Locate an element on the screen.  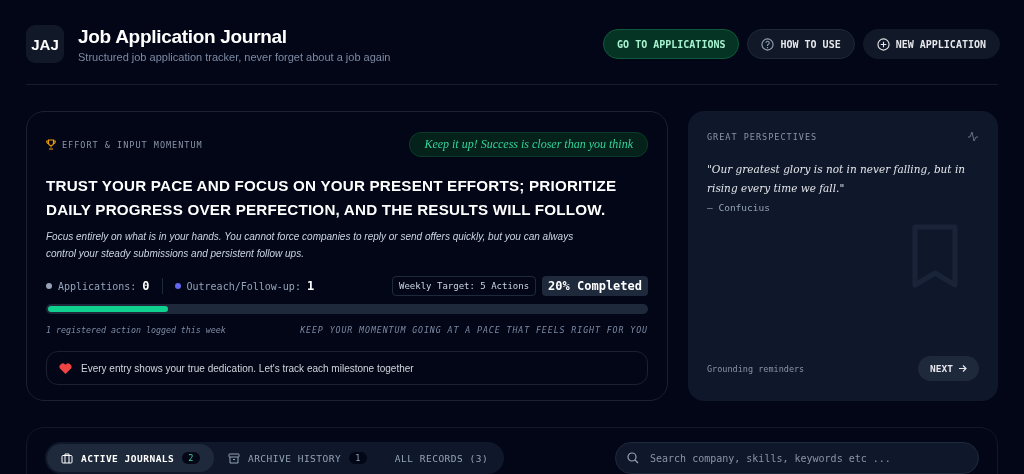
footer-text: Grounding reminders is located at coordinates (756, 368).